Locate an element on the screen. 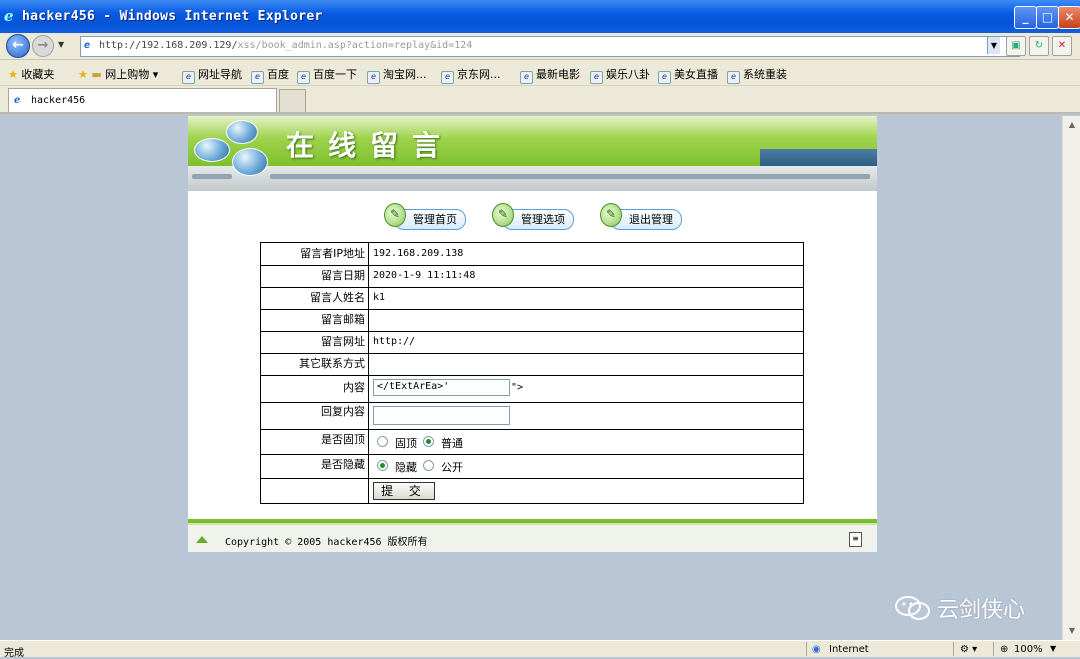  content-input: </tExtArEa>' is located at coordinates (441, 387).